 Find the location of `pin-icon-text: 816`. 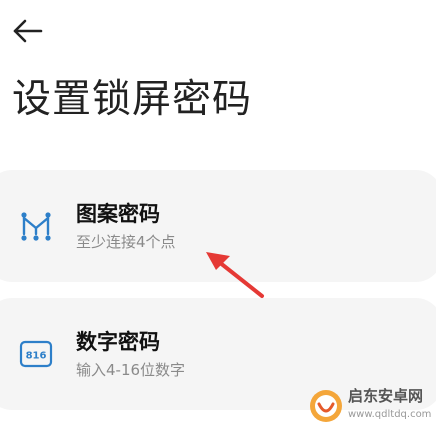

pin-icon-text: 816 is located at coordinates (36, 356).